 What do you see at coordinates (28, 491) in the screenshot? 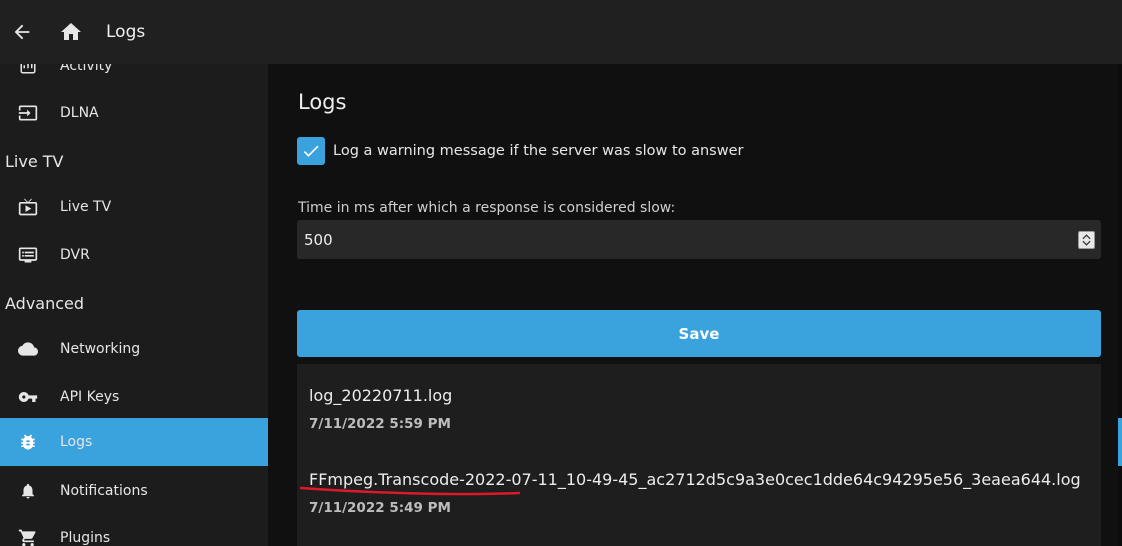
I see `bell-icon` at bounding box center [28, 491].